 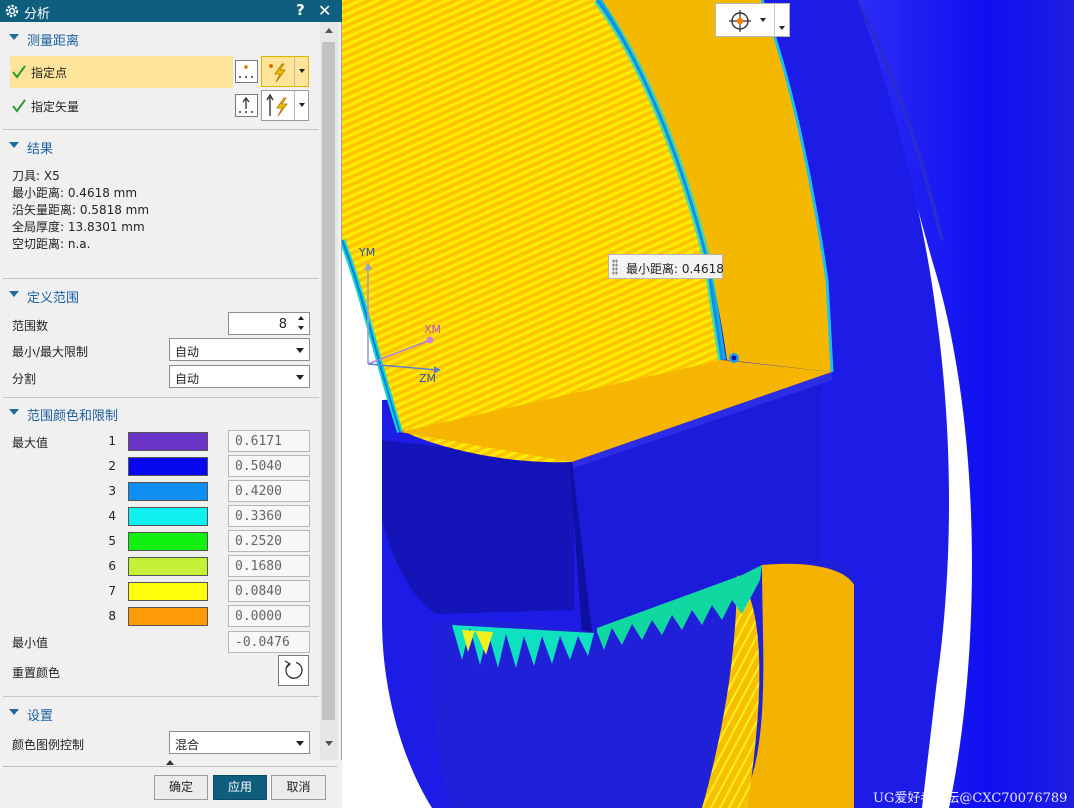 What do you see at coordinates (282, 324) in the screenshot?
I see `range-count-value: 8` at bounding box center [282, 324].